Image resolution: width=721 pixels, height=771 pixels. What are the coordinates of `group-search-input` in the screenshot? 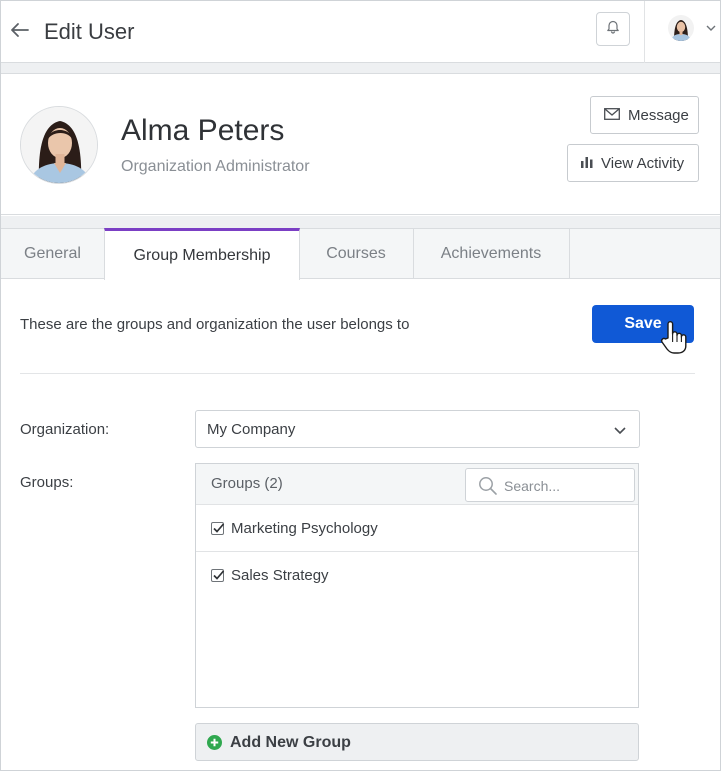 It's located at (567, 486).